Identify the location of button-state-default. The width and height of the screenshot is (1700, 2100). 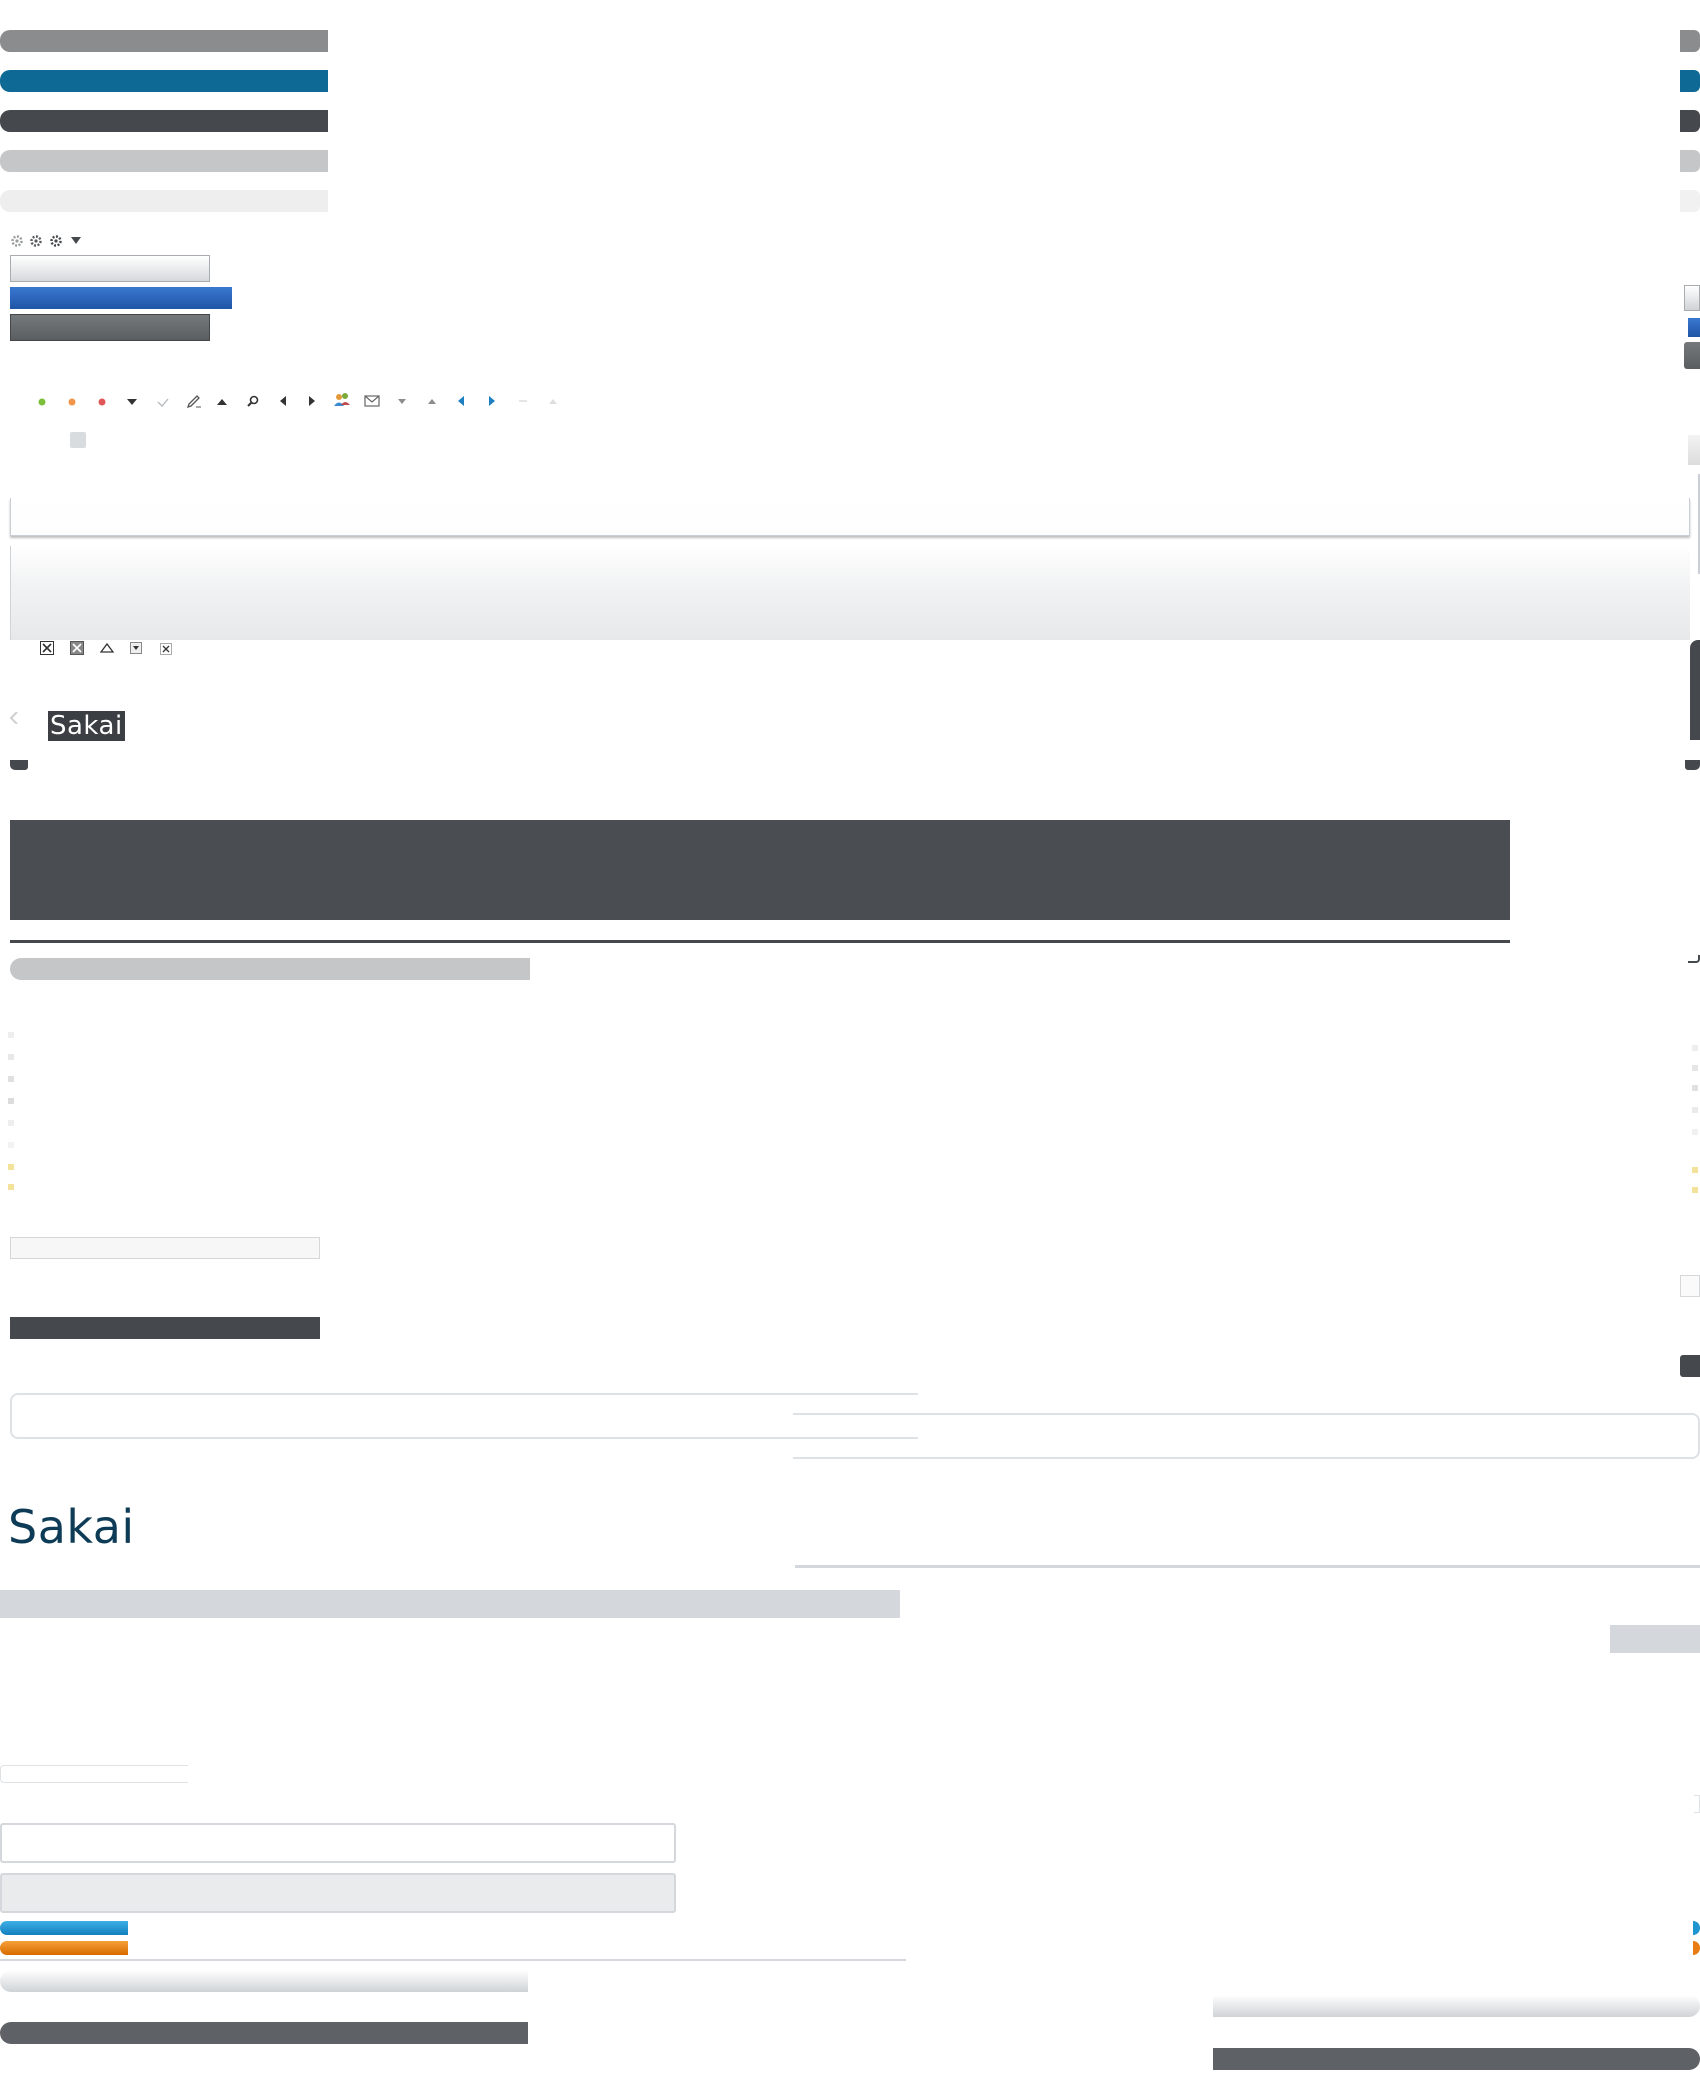
(110, 268).